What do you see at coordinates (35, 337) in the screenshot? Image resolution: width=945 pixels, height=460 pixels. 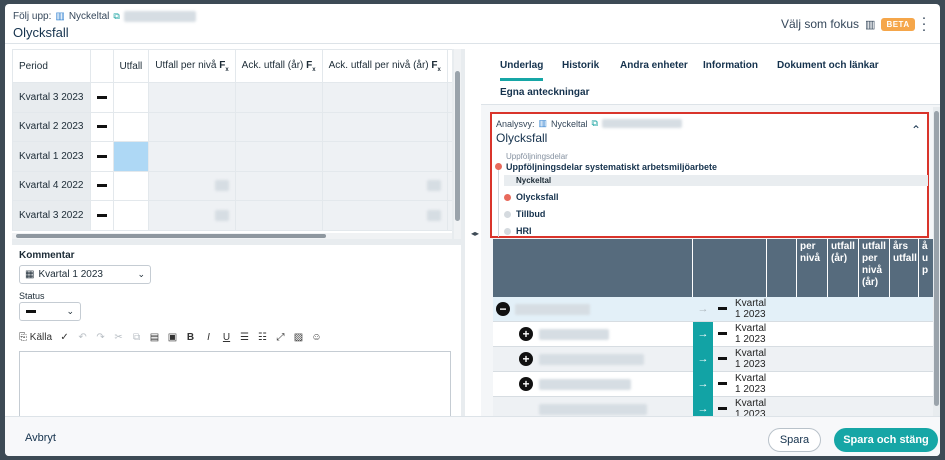 I see `source-button: ⎘ Källa` at bounding box center [35, 337].